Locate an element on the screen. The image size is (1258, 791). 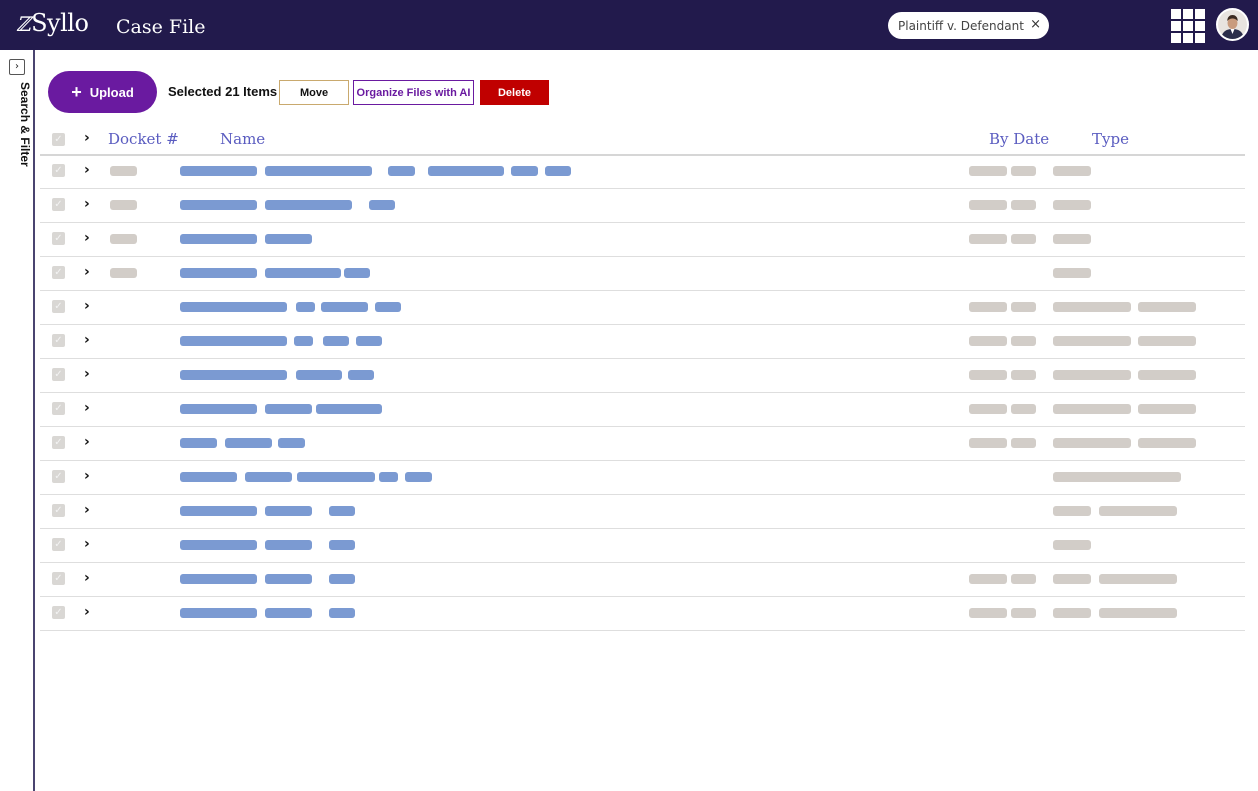
case-chip: Plaintiff v. Defendant × is located at coordinates (968, 25).